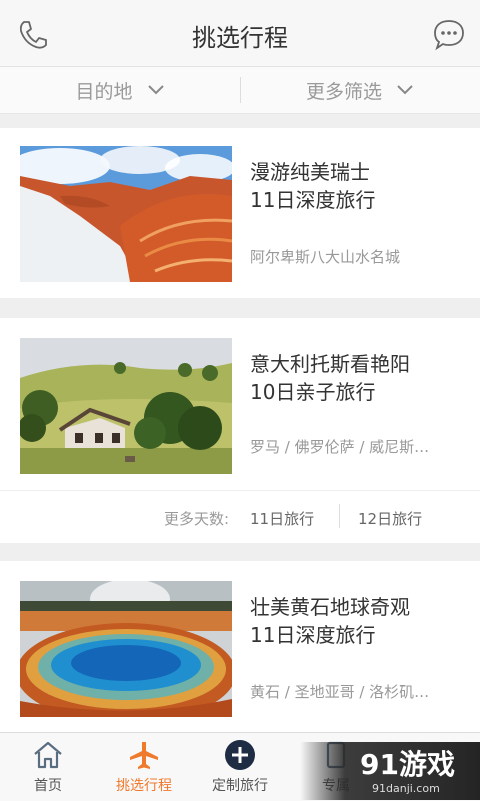 Image resolution: width=480 pixels, height=801 pixels. I want to click on watermark-logo: 91游戏, so click(407, 764).